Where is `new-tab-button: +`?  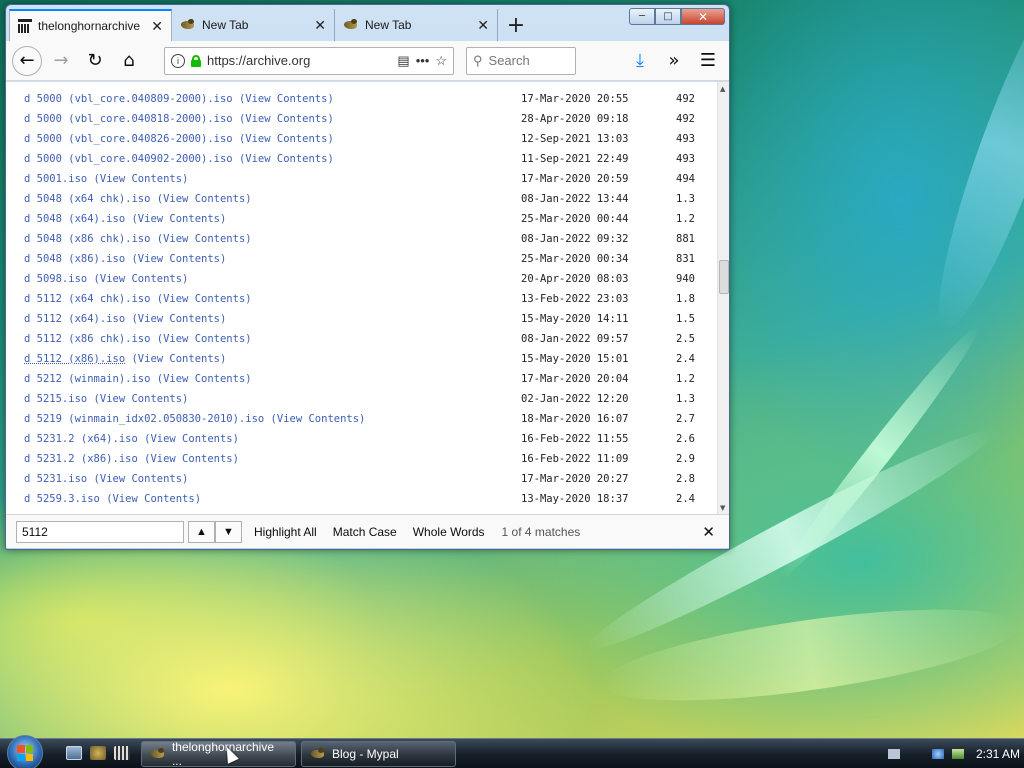
new-tab-button: + is located at coordinates (516, 25).